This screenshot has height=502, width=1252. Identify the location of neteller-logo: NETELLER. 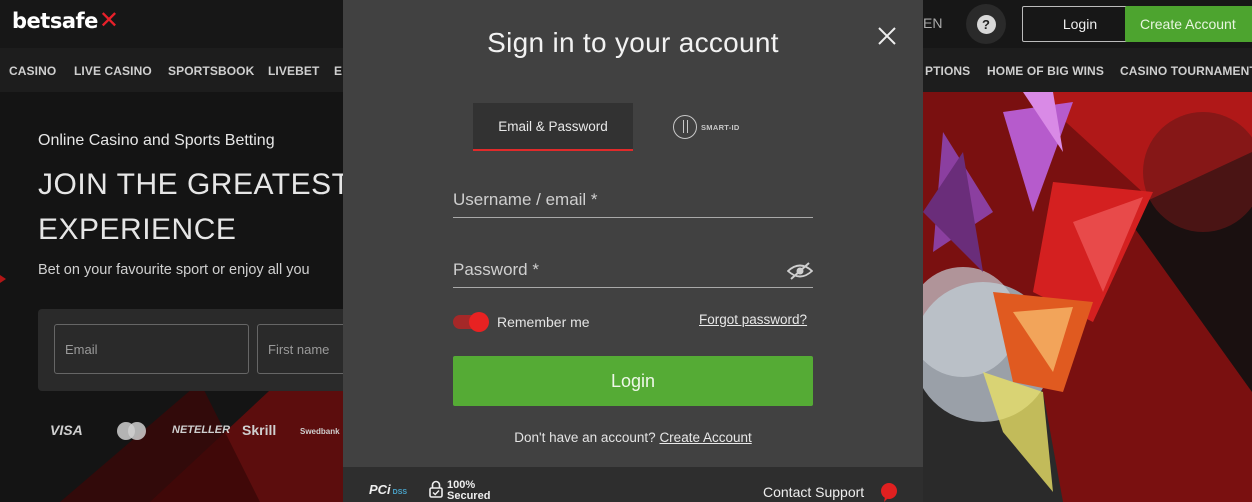
(201, 430).